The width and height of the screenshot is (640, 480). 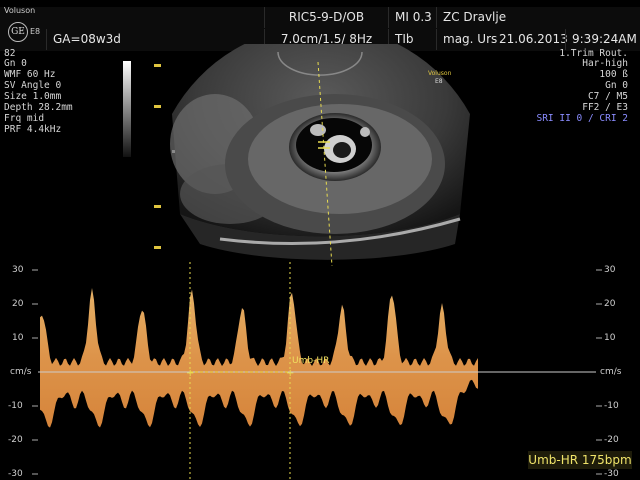 What do you see at coordinates (610, 270) in the screenshot?
I see `axis-label-right: 30` at bounding box center [610, 270].